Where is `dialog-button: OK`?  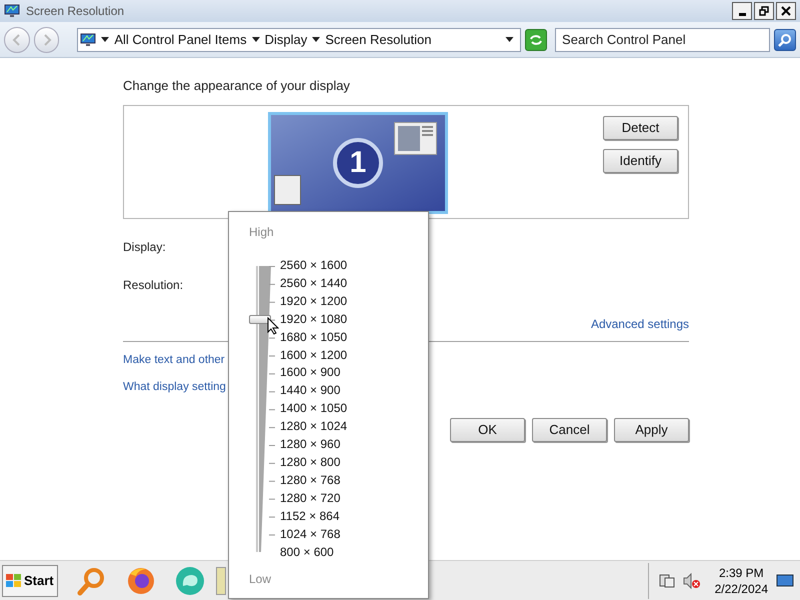
dialog-button: OK is located at coordinates (487, 430).